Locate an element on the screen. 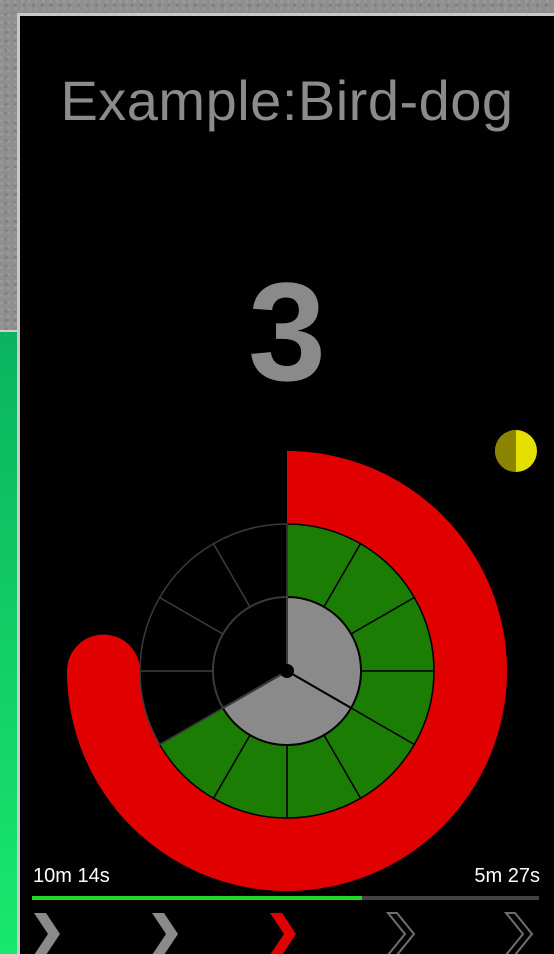 This screenshot has height=954, width=554. step-navigation is located at coordinates (284, 933).